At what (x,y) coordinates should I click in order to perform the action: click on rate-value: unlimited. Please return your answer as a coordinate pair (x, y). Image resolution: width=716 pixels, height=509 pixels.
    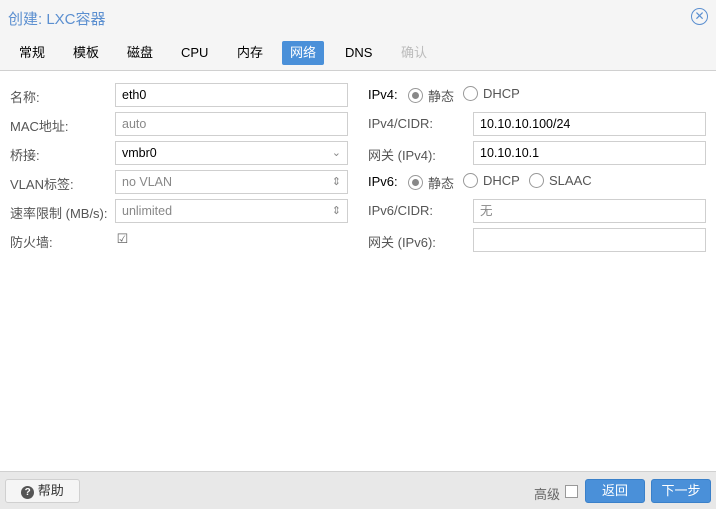
    Looking at the image, I should click on (147, 211).